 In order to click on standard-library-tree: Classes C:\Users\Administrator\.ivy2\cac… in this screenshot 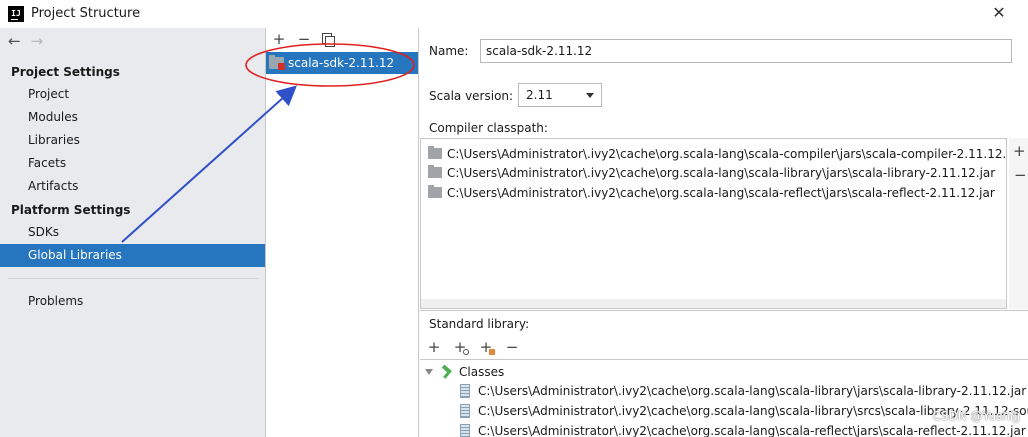, I will do `click(724, 398)`.